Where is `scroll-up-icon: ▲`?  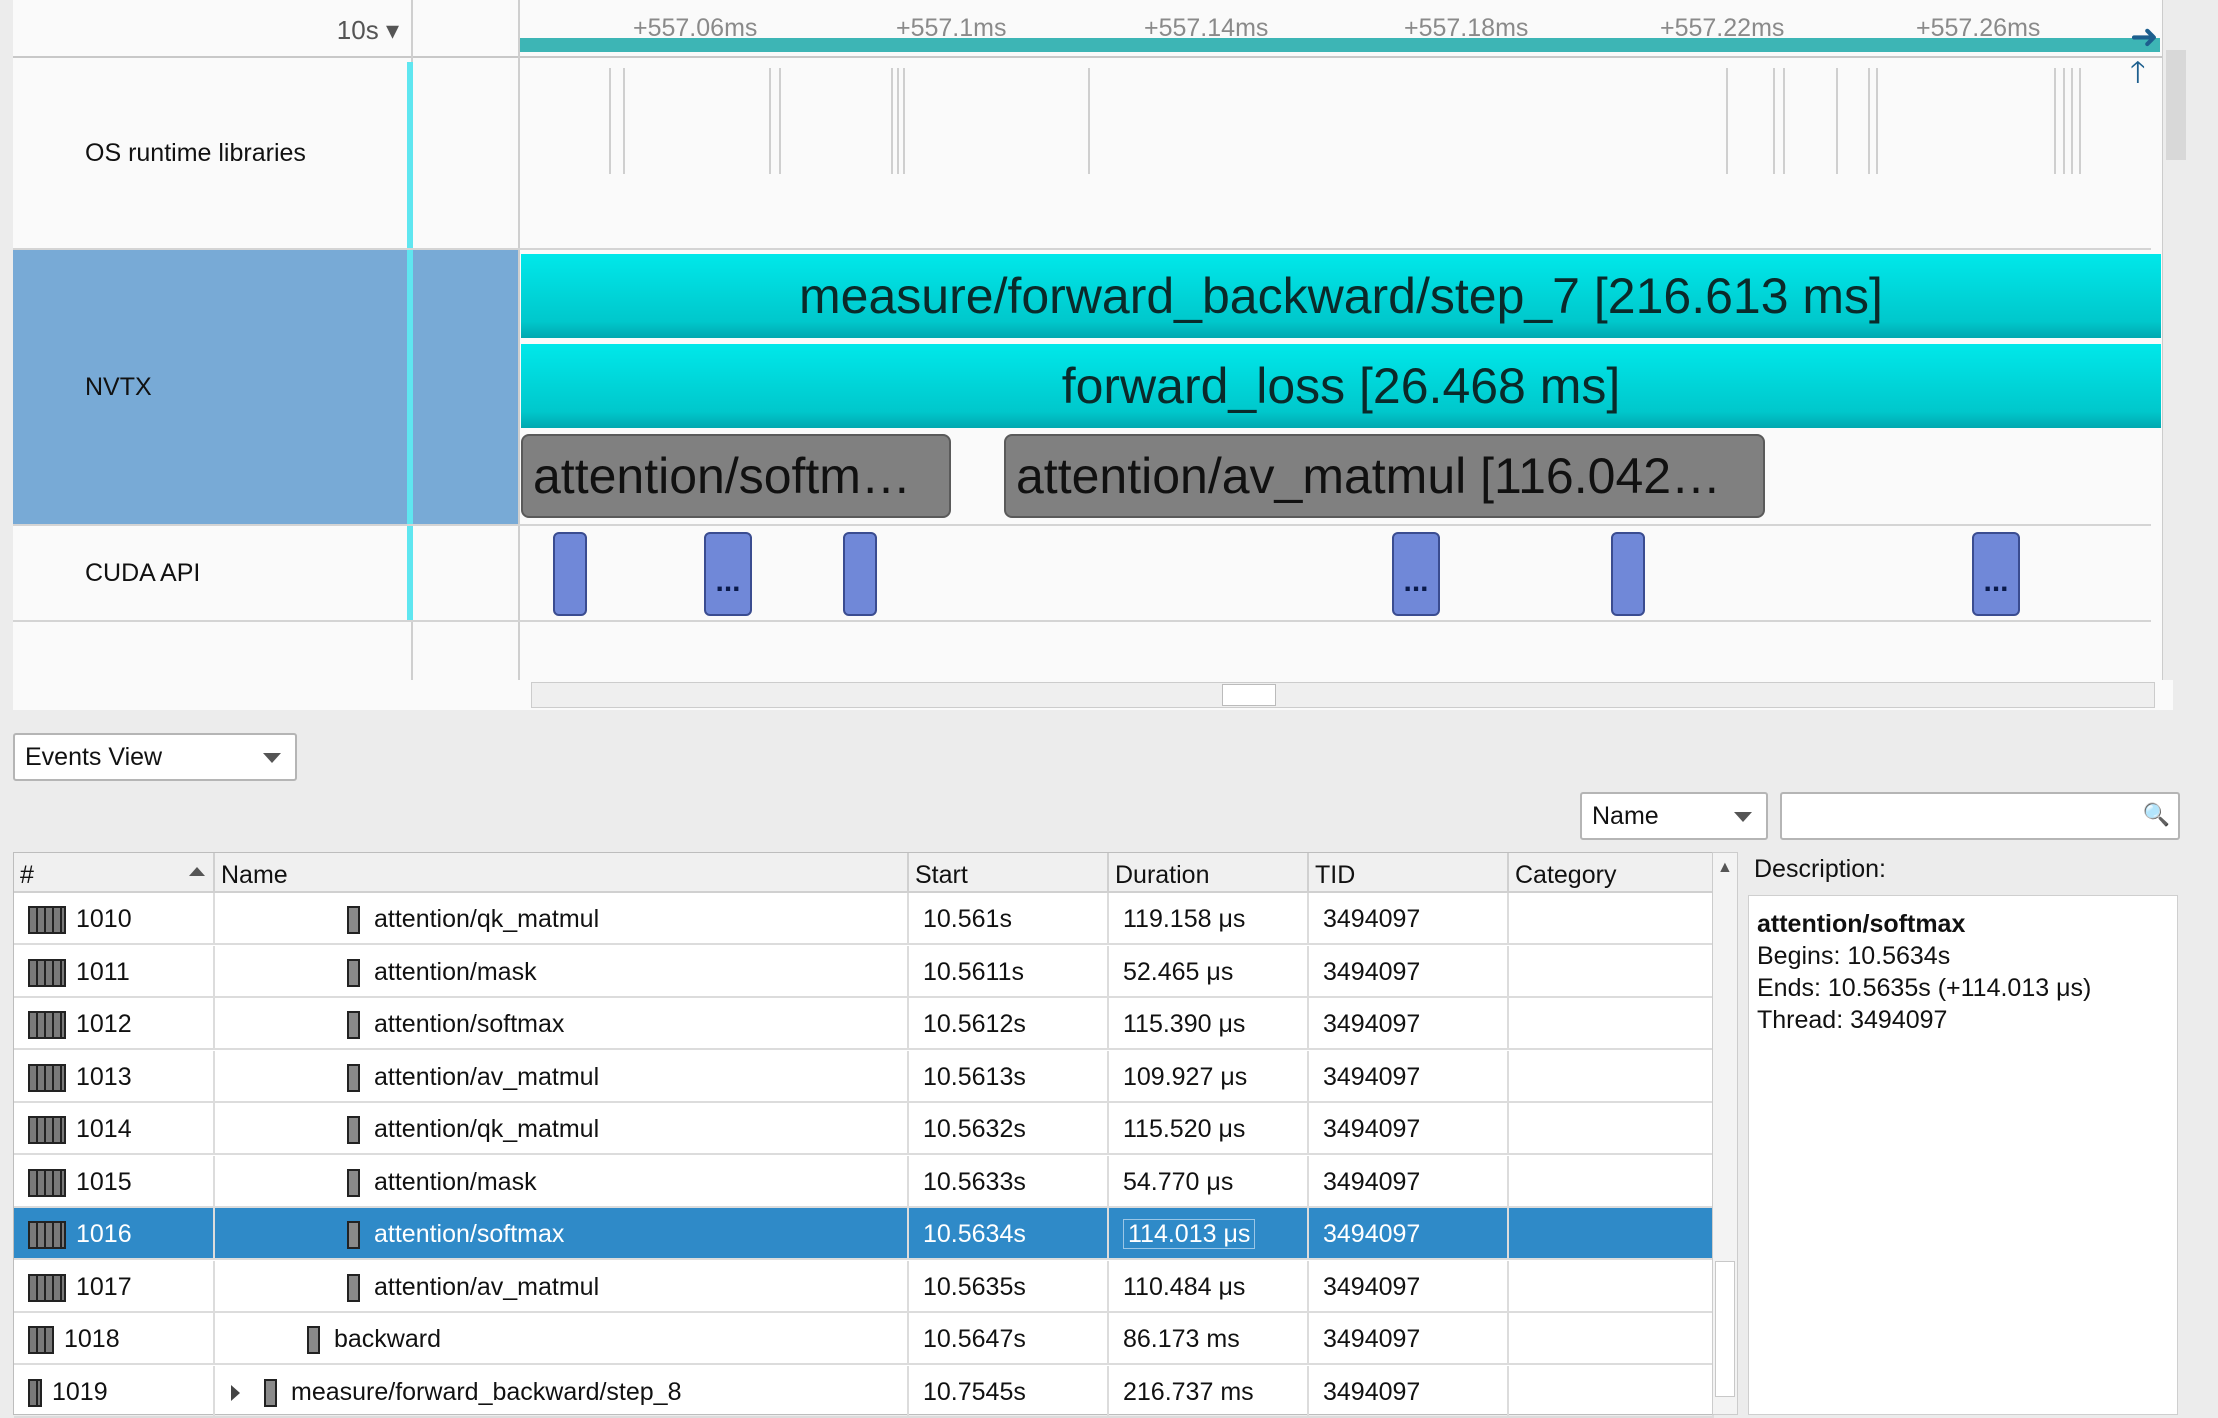 scroll-up-icon: ▲ is located at coordinates (1725, 868).